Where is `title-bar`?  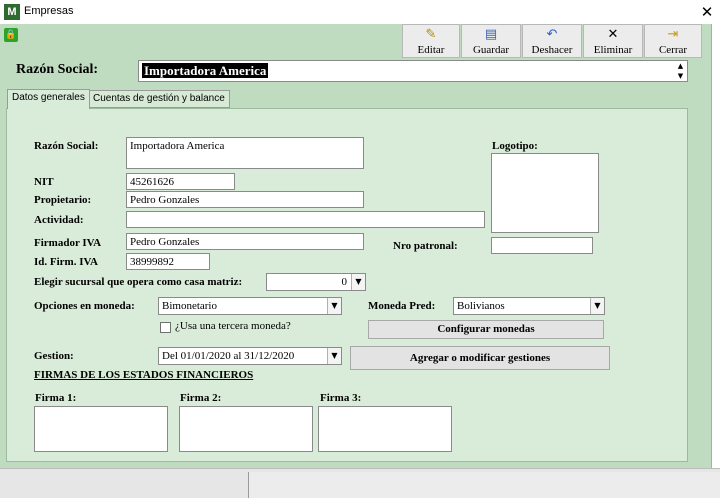
title-bar is located at coordinates (360, 12).